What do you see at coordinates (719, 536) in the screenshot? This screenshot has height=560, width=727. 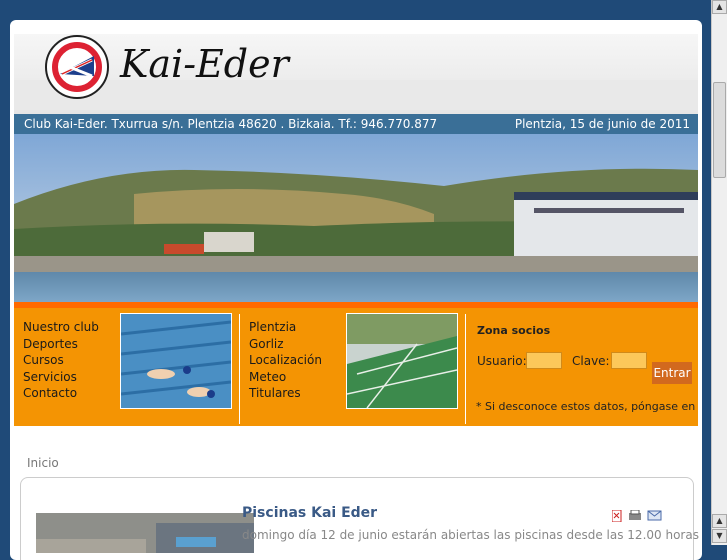 I see `scroll-down-icon: ▼` at bounding box center [719, 536].